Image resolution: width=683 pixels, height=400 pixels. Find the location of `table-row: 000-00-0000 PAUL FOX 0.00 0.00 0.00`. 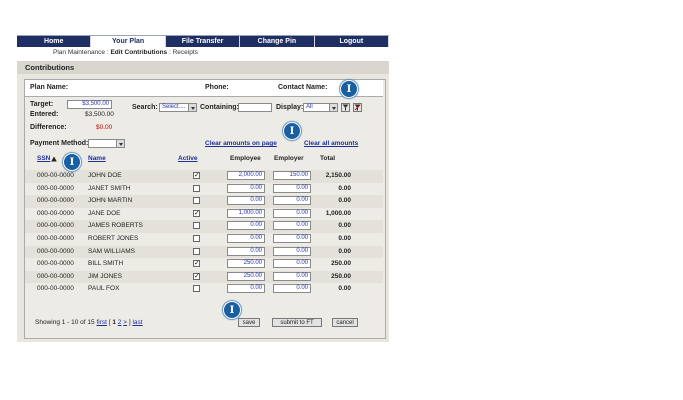

table-row: 000-00-0000 PAUL FOX 0.00 0.00 0.00 is located at coordinates (204, 289).